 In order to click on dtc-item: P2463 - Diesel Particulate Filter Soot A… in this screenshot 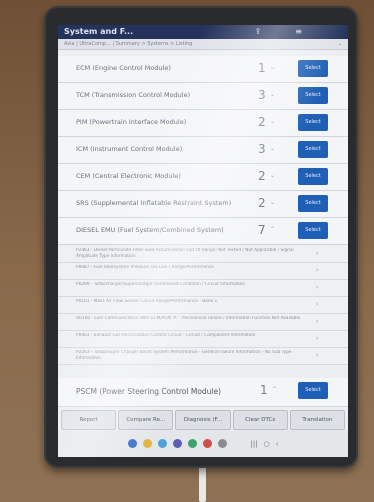, I will do `click(203, 254)`.